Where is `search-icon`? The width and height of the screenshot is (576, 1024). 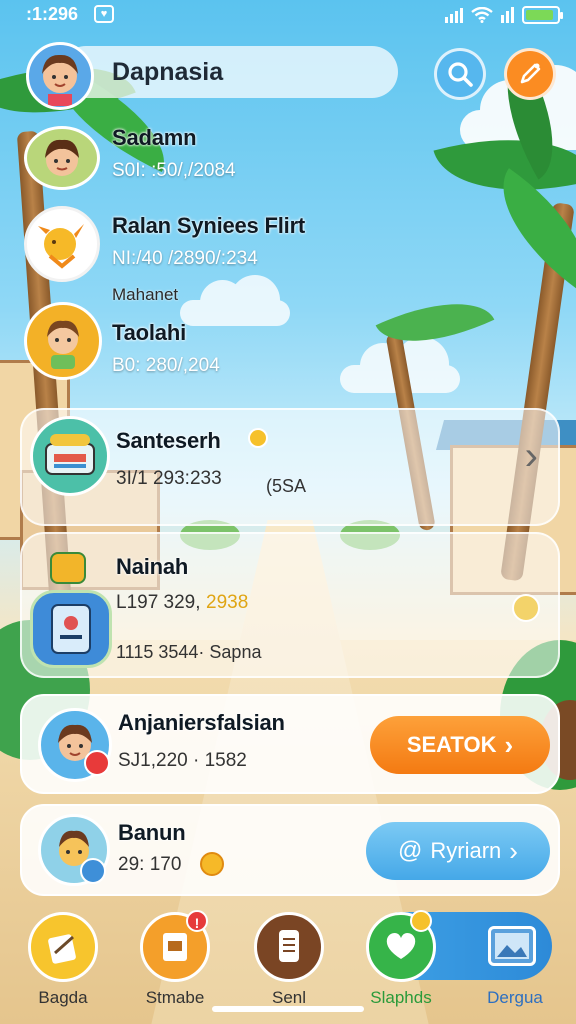
search-icon is located at coordinates (460, 74).